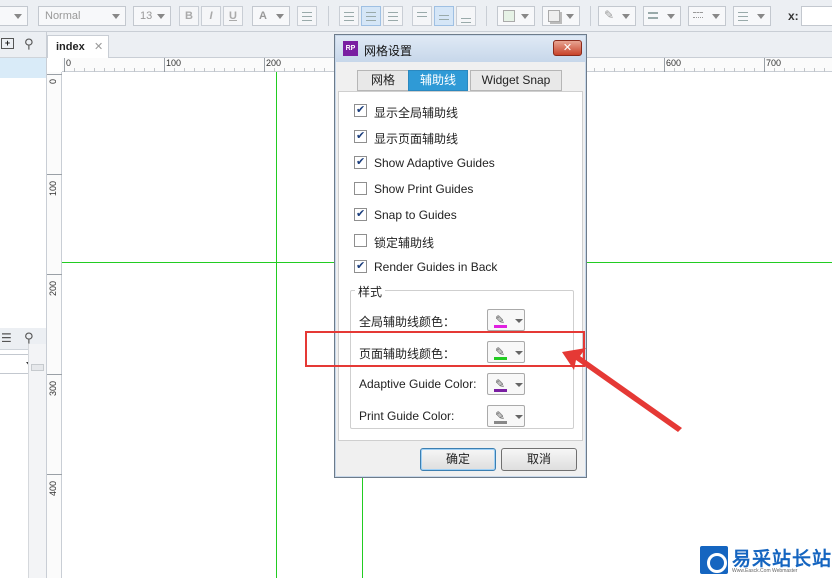 The width and height of the screenshot is (832, 578). Describe the element at coordinates (509, 16) in the screenshot. I see `fill-color-icon` at that location.